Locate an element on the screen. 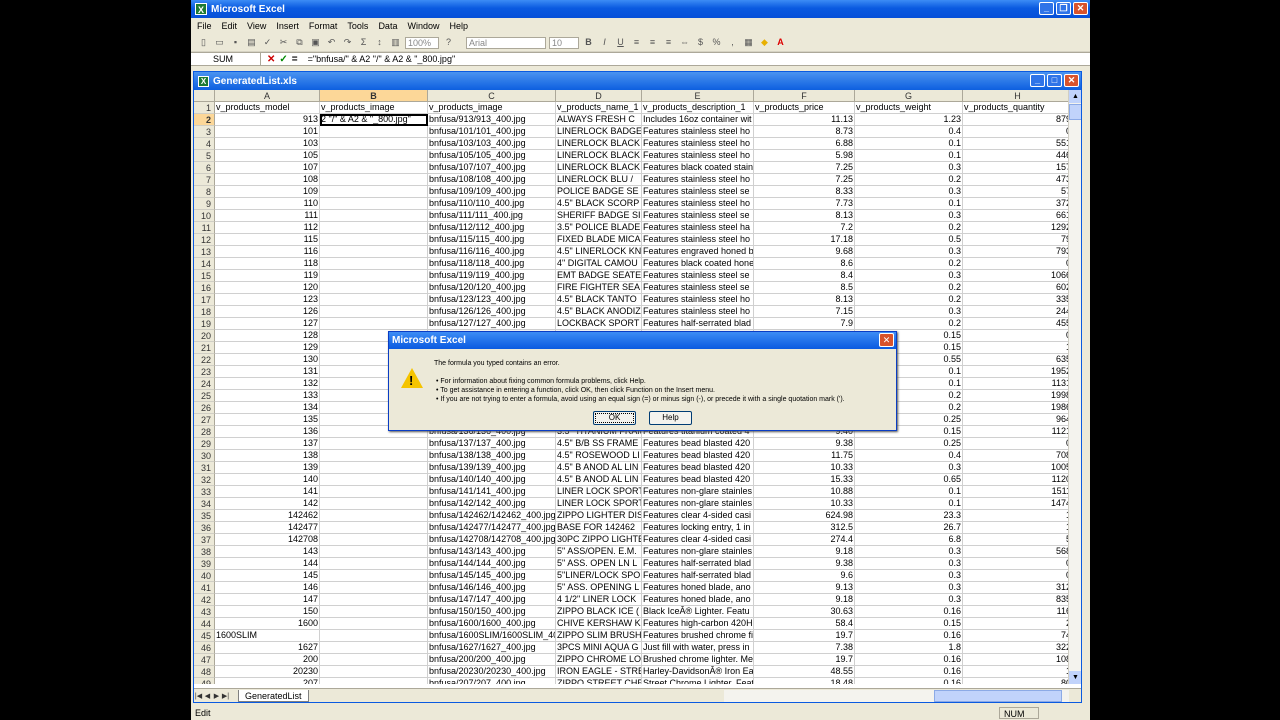  grid-cell: Features high-carbon 420H is located at coordinates (698, 624).